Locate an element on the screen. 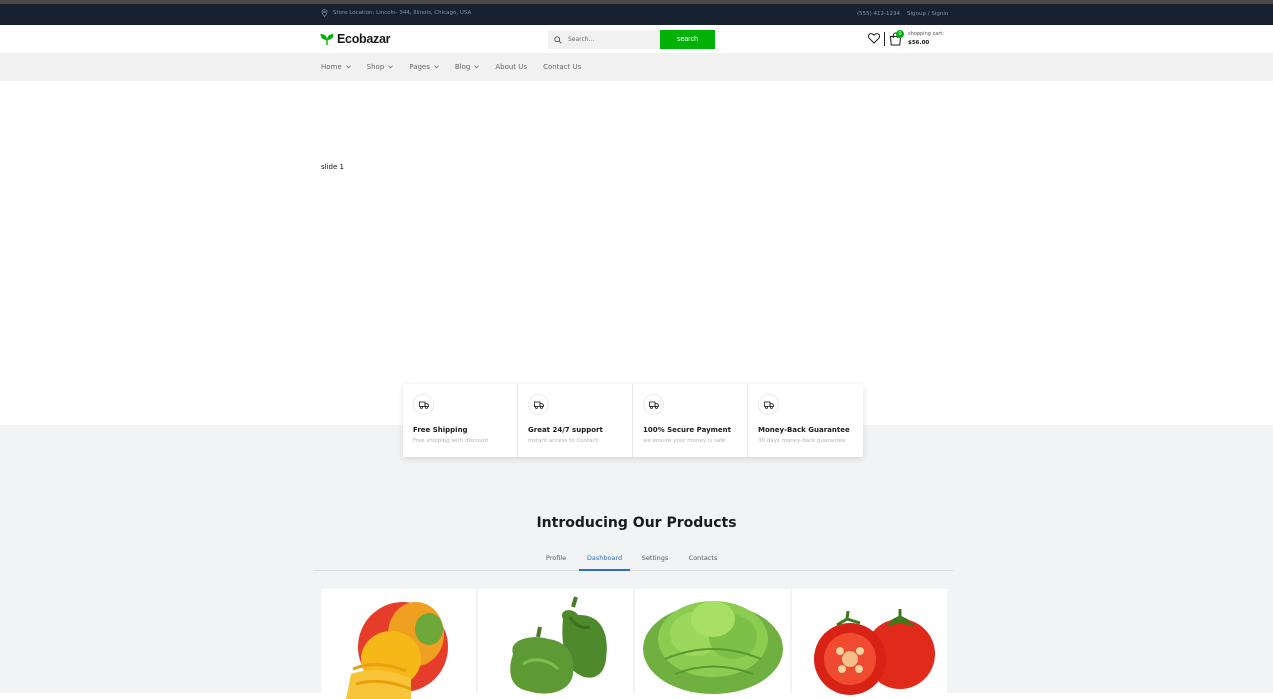 The image size is (1273, 699). header: Ecobazar search 0 shopping cart: $56.00 is located at coordinates (636, 39).